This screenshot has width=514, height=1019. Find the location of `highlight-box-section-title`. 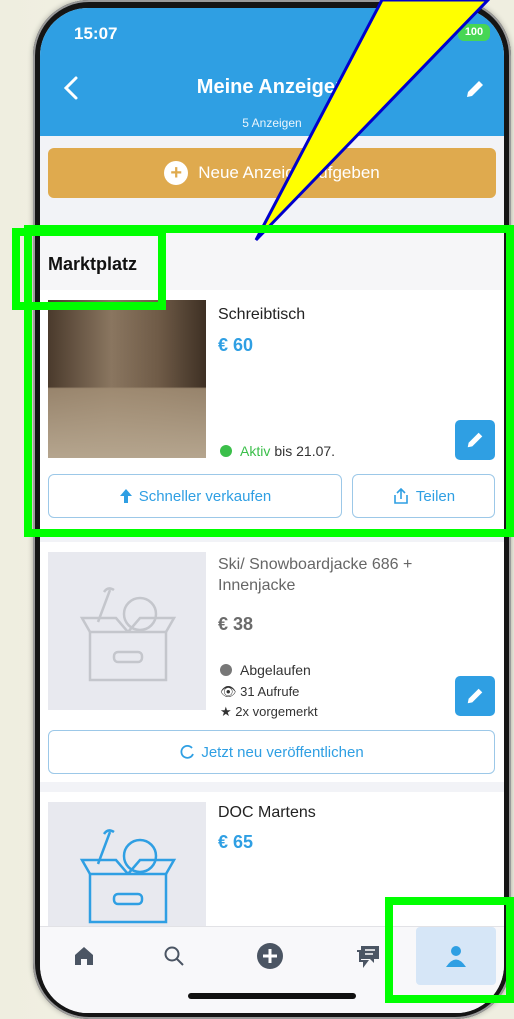

highlight-box-section-title is located at coordinates (89, 269).